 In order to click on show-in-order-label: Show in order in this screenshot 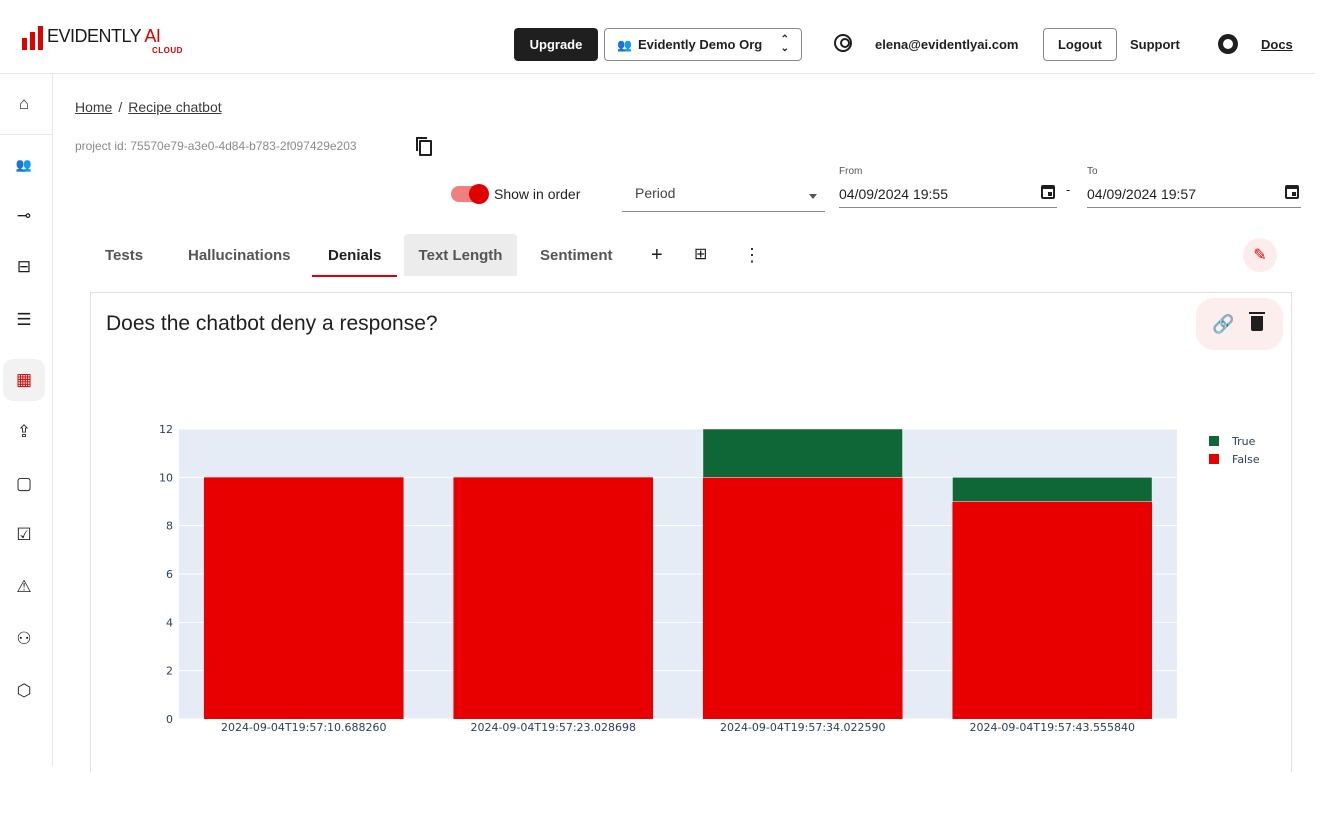, I will do `click(537, 194)`.